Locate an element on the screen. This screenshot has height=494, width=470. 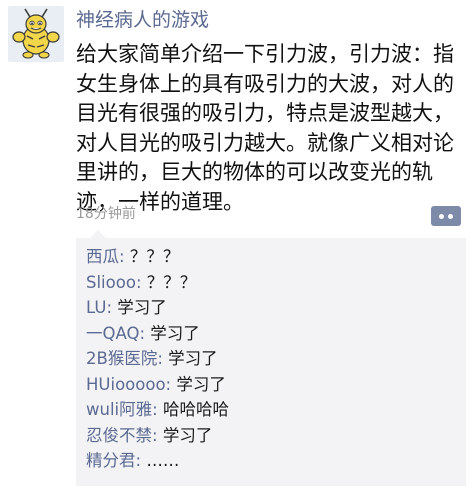
comment-author: 西瓜 is located at coordinates (102, 256).